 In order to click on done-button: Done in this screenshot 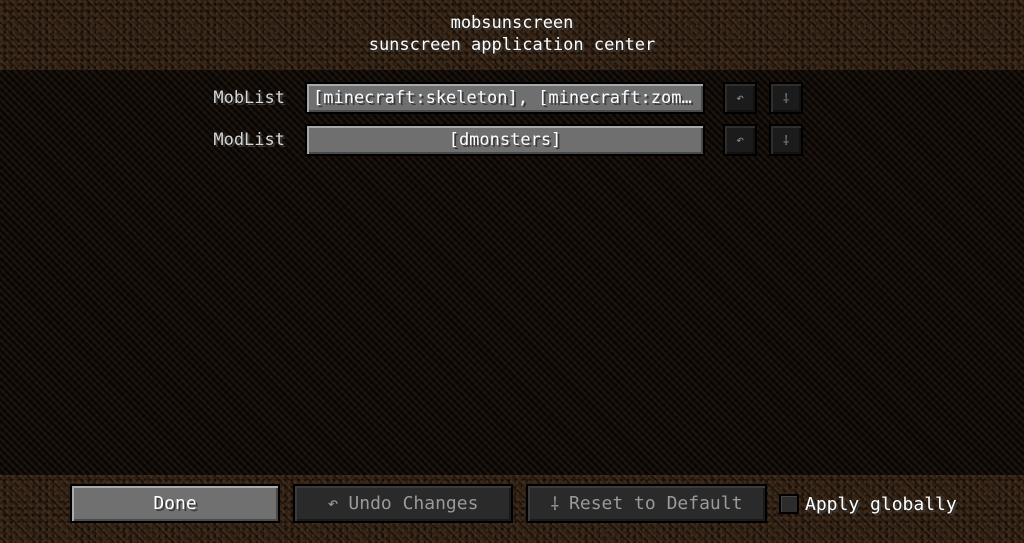, I will do `click(175, 503)`.